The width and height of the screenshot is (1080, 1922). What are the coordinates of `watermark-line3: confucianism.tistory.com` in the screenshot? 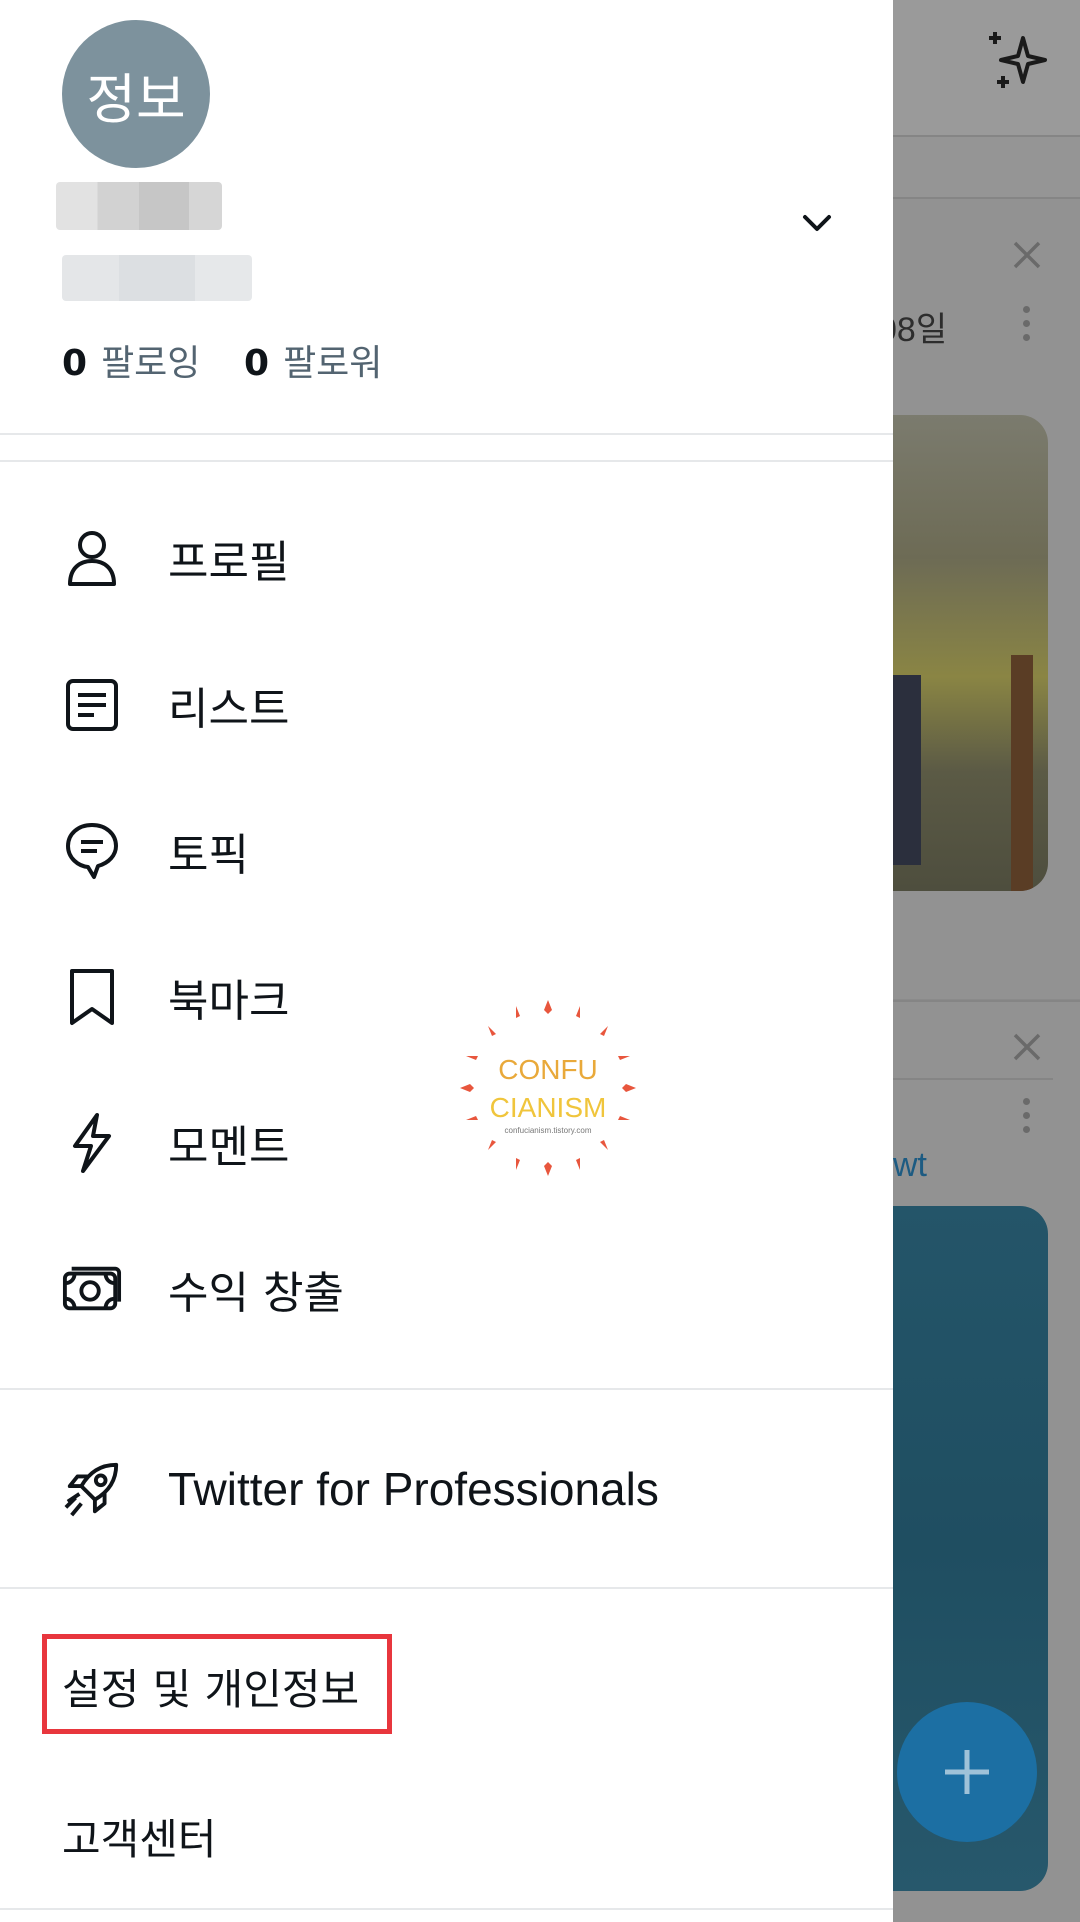 It's located at (548, 1130).